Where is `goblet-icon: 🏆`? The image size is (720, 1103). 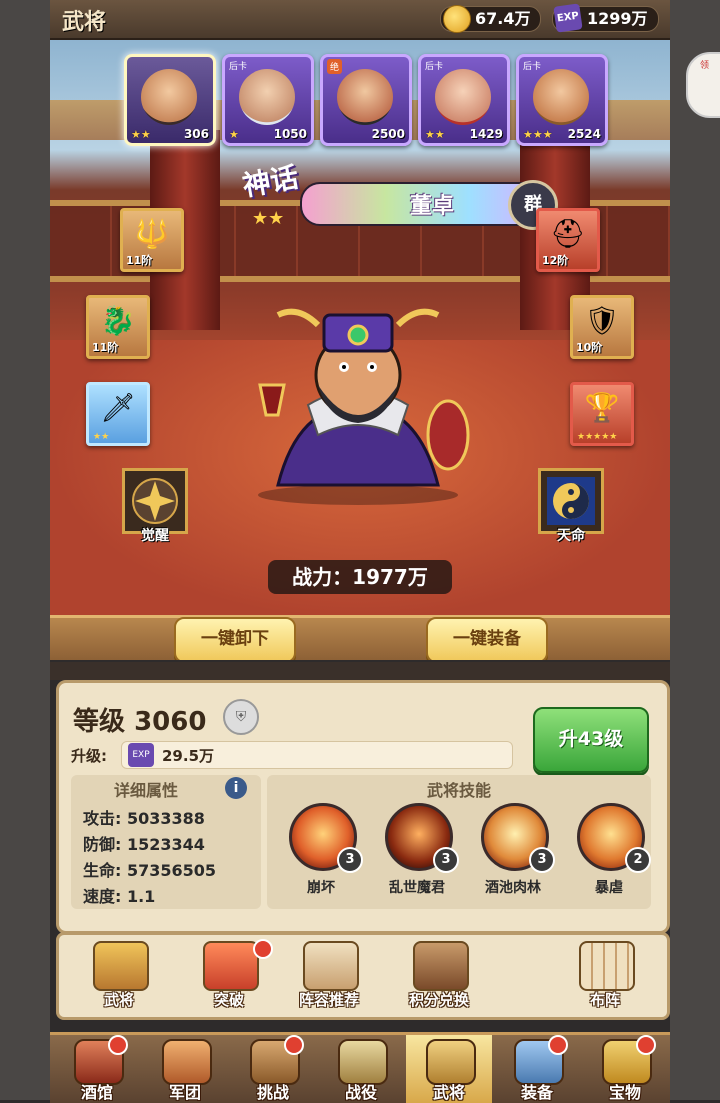
goblet-icon: 🏆 is located at coordinates (602, 407).